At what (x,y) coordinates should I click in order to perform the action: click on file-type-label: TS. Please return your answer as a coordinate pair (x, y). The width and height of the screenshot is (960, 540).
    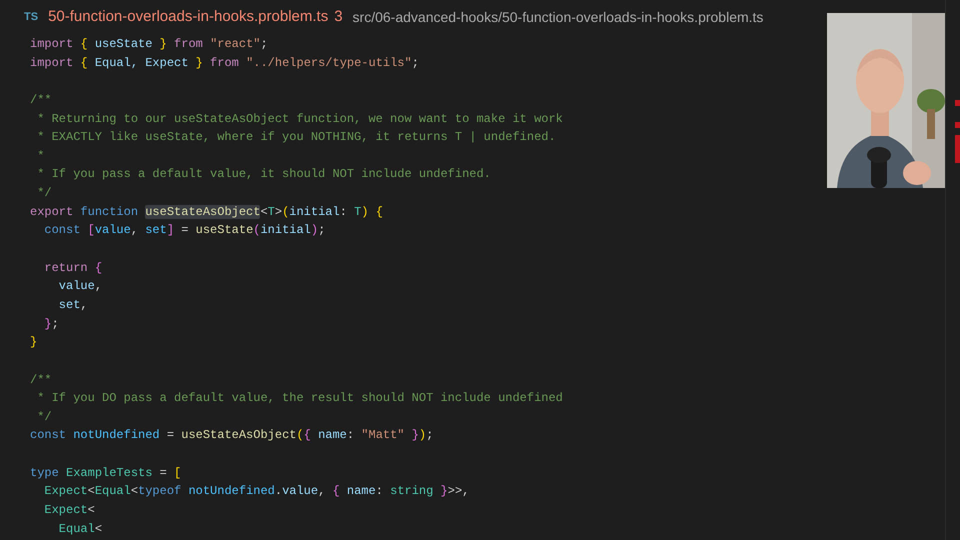
    Looking at the image, I should click on (31, 18).